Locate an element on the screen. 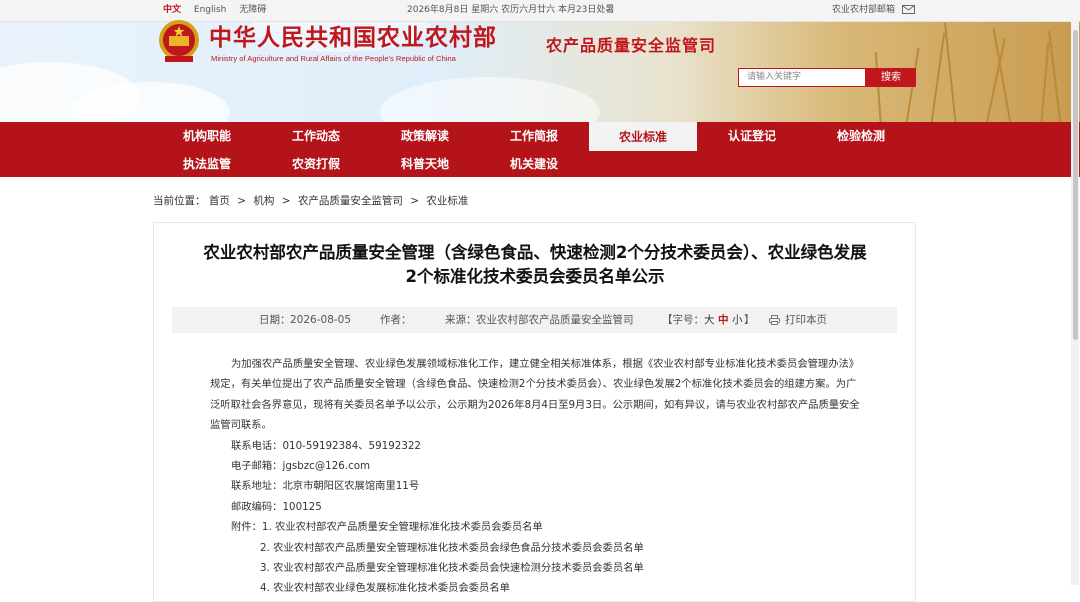  contact-address: 联系地址：北京市朝阳区农展馆南里11号 is located at coordinates (325, 486).